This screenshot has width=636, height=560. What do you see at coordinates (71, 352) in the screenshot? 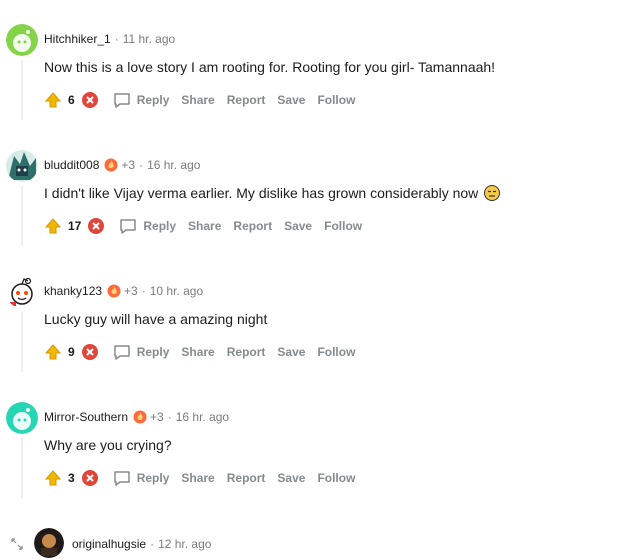
I see `vote-score: 9` at bounding box center [71, 352].